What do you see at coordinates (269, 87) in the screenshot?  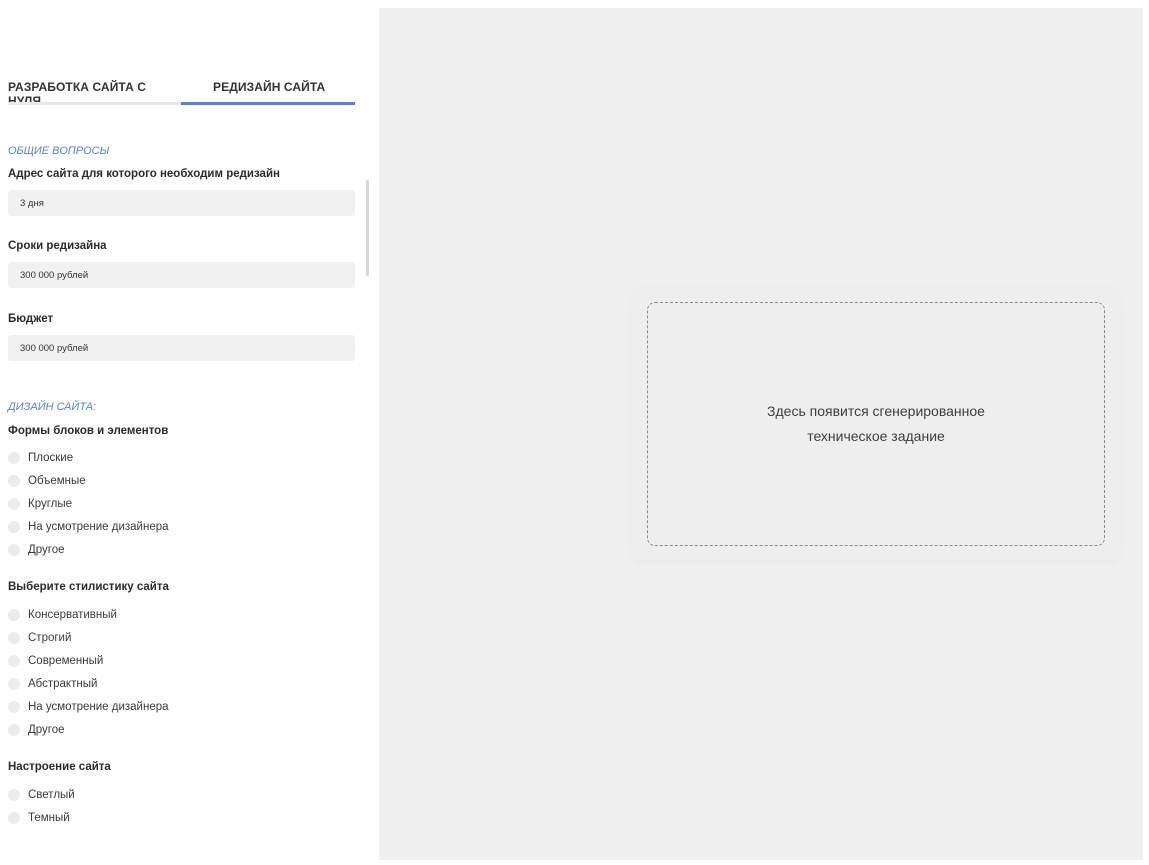 I see `tab-redesign-label: РЕДИЗАЙН САЙТА` at bounding box center [269, 87].